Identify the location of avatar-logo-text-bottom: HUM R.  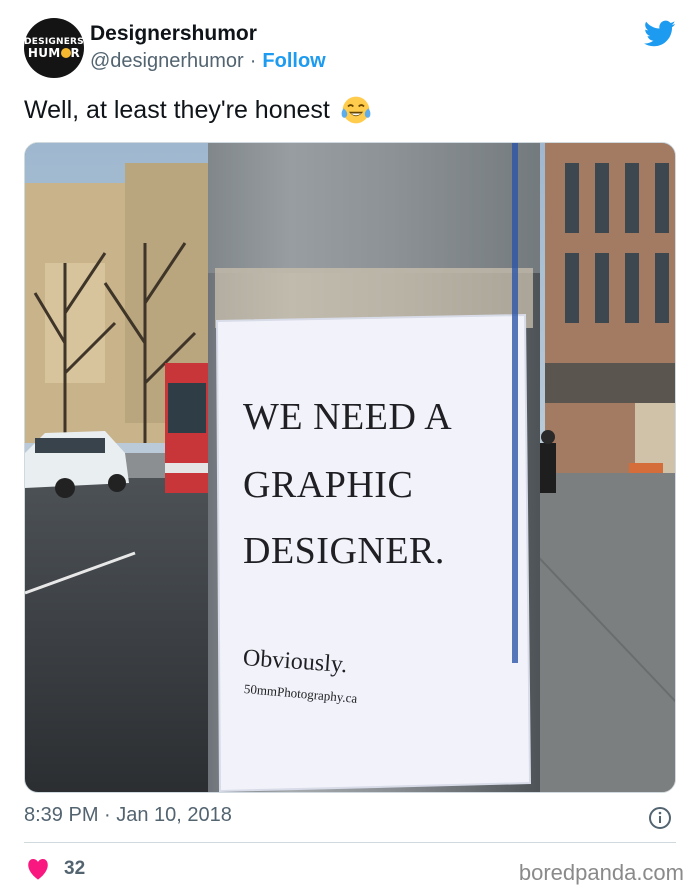
(54, 52).